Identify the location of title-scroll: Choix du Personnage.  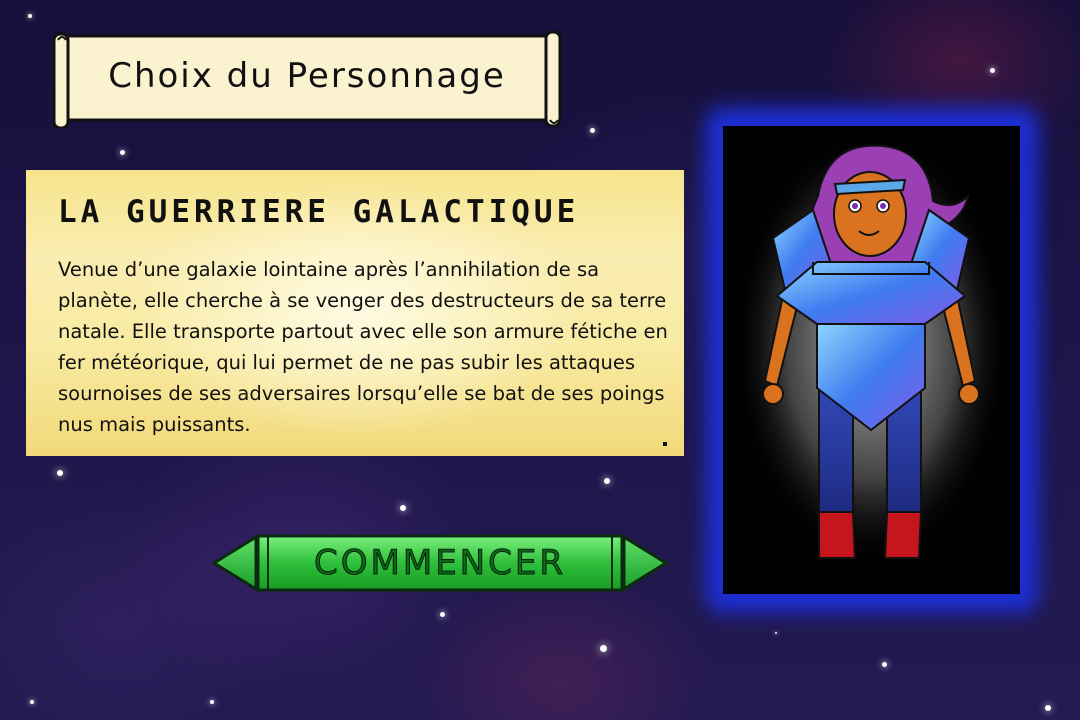
(307, 79).